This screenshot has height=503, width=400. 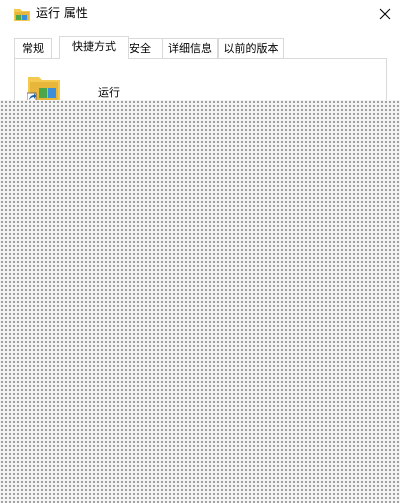 I want to click on close-button, so click(x=385, y=14).